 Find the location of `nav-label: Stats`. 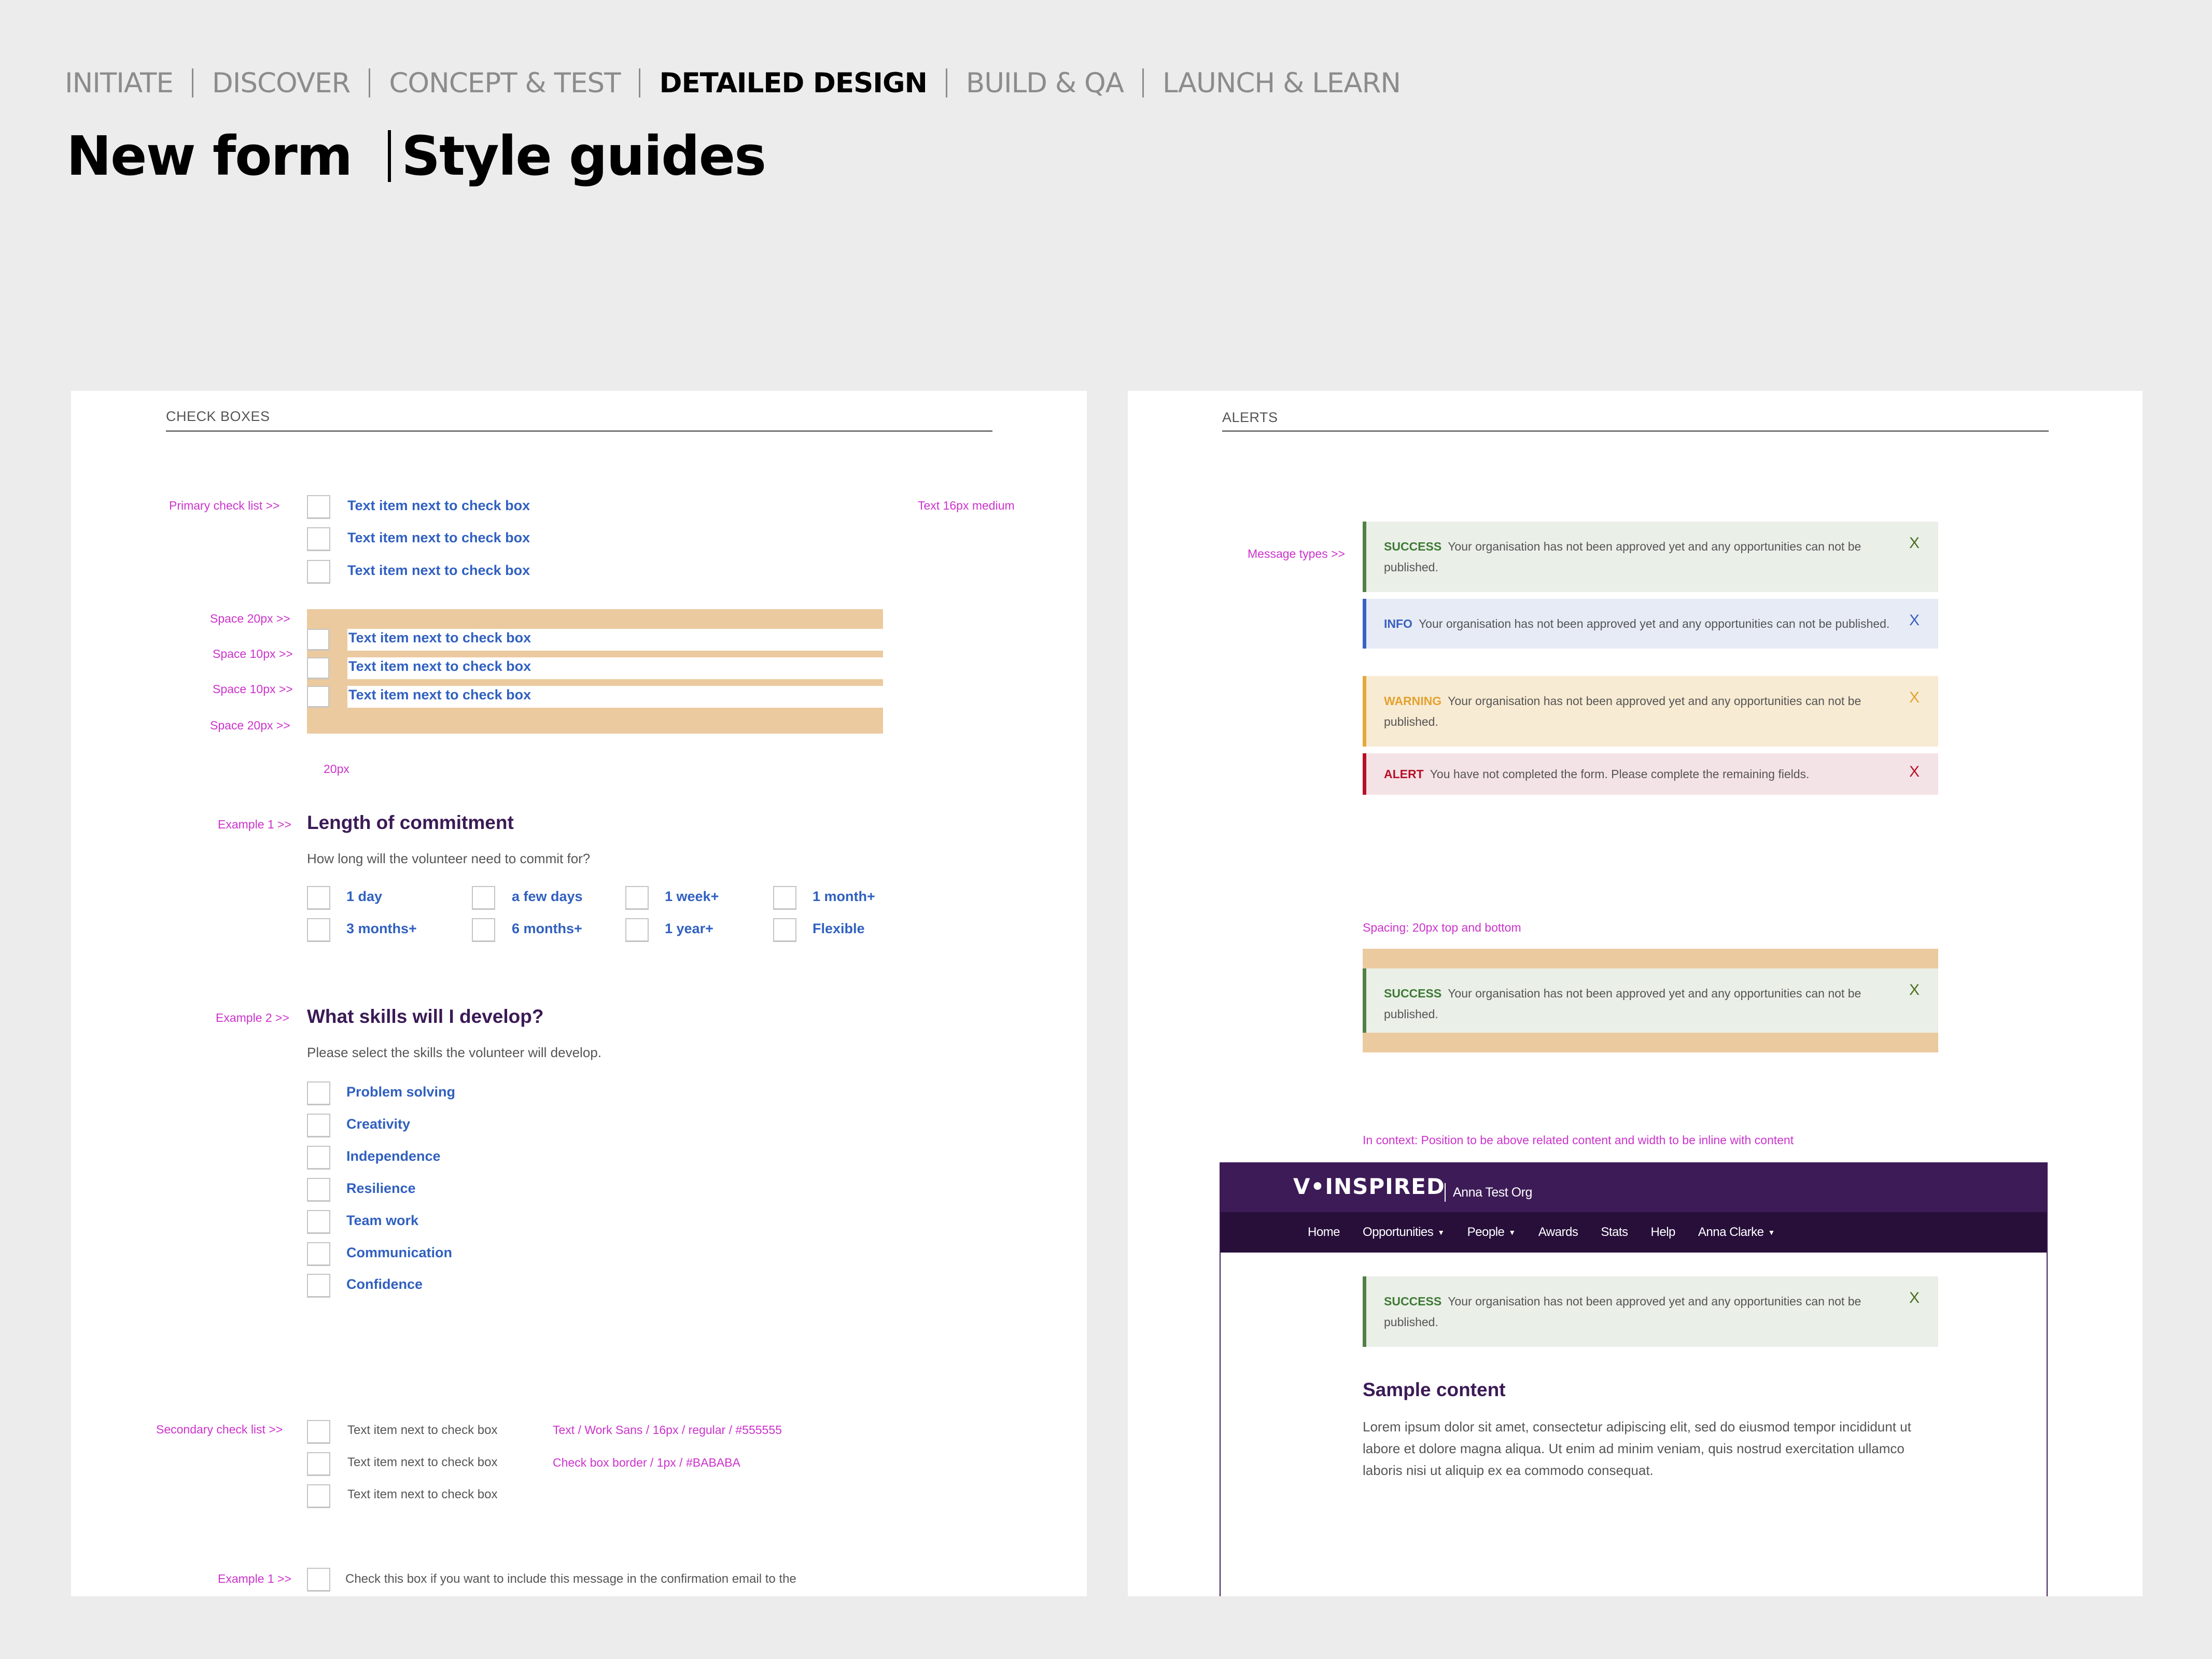

nav-label: Stats is located at coordinates (1614, 1232).